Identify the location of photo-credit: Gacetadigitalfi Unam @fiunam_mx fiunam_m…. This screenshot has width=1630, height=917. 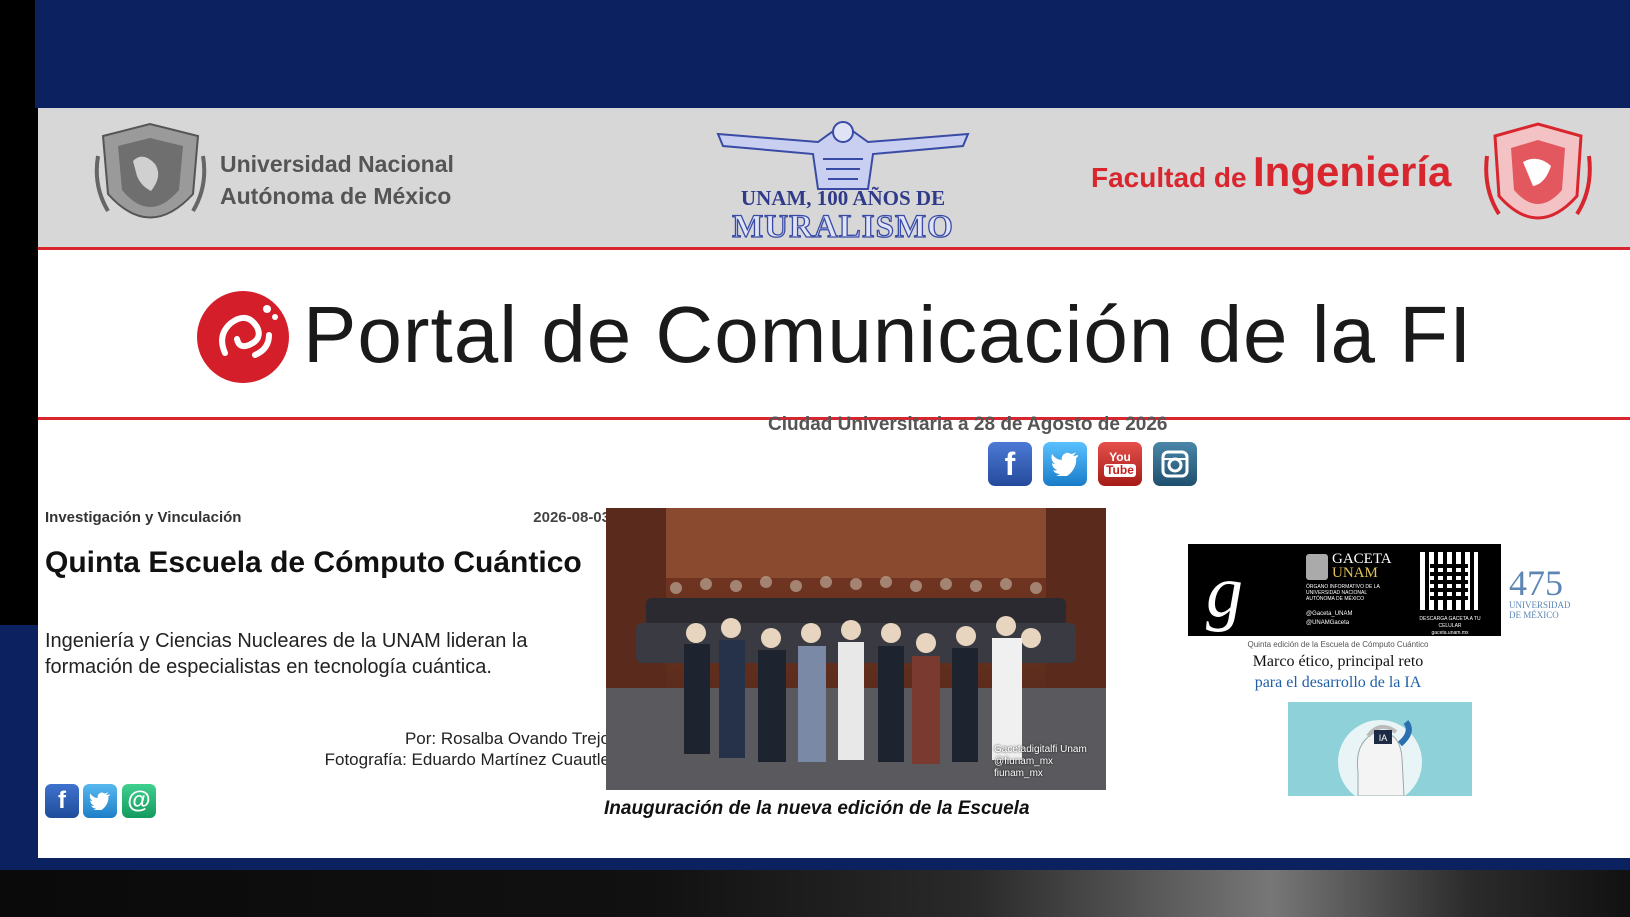
(1040, 762).